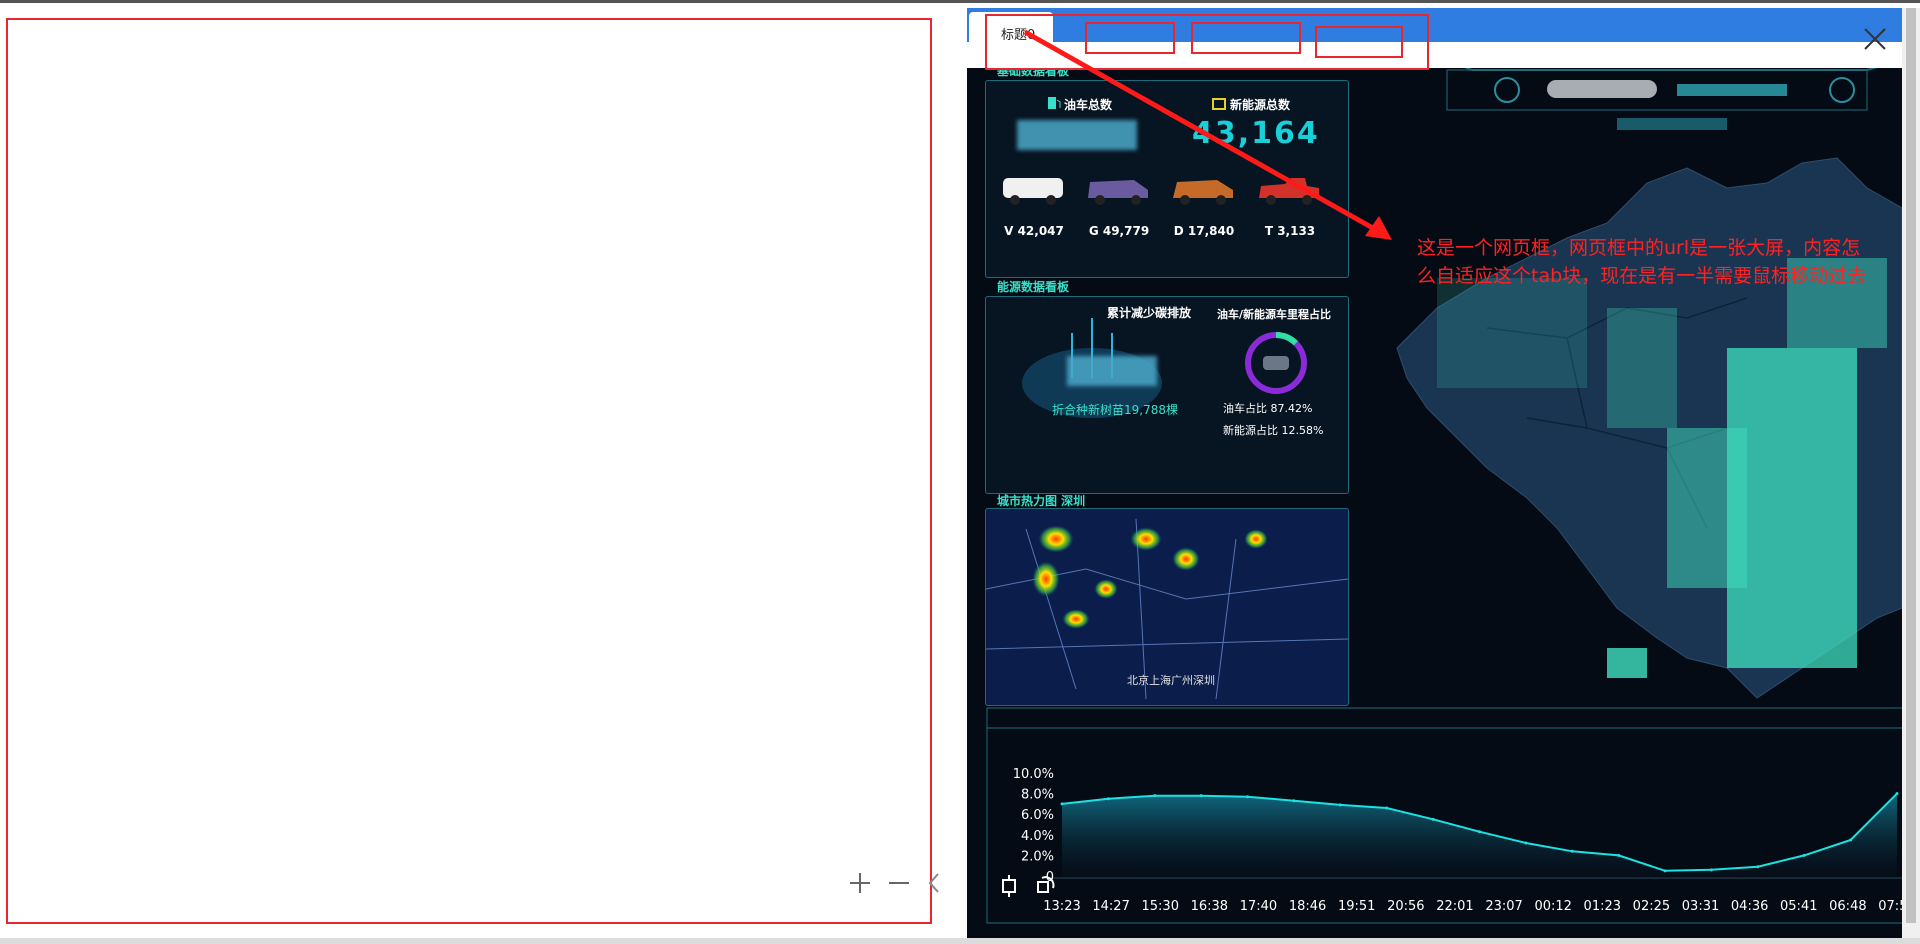 Image resolution: width=1920 pixels, height=944 pixels. I want to click on y-tick-label: 10.0%, so click(1033, 774).